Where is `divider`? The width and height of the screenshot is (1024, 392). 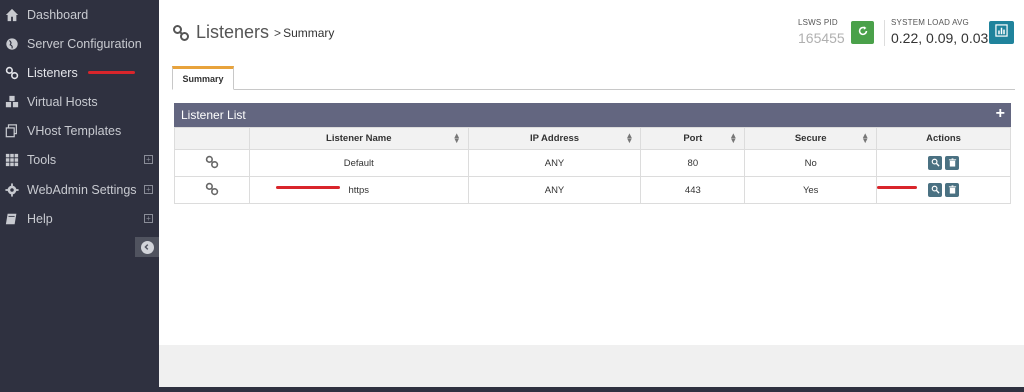
divider is located at coordinates (884, 33).